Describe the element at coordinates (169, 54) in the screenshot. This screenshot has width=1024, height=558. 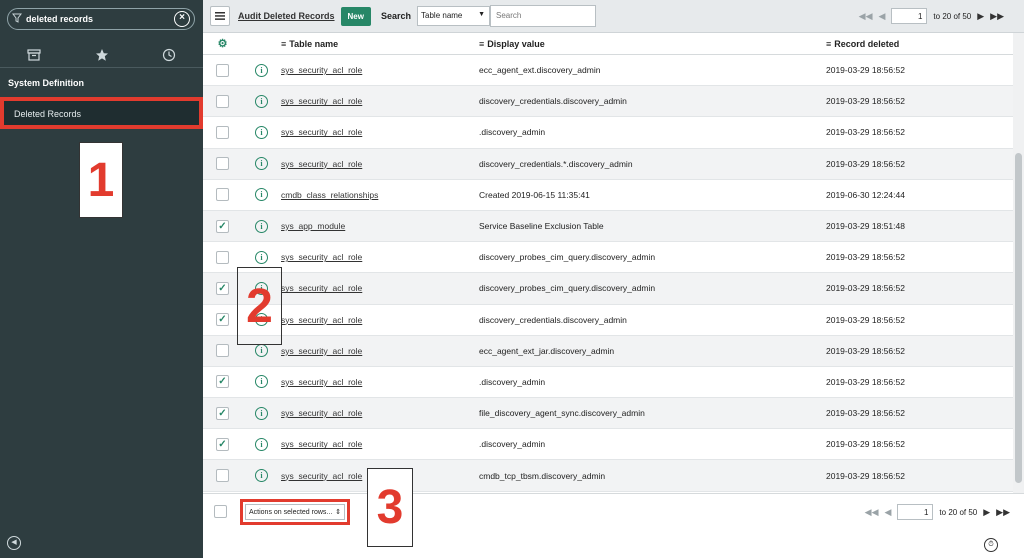
I see `tab-history` at that location.